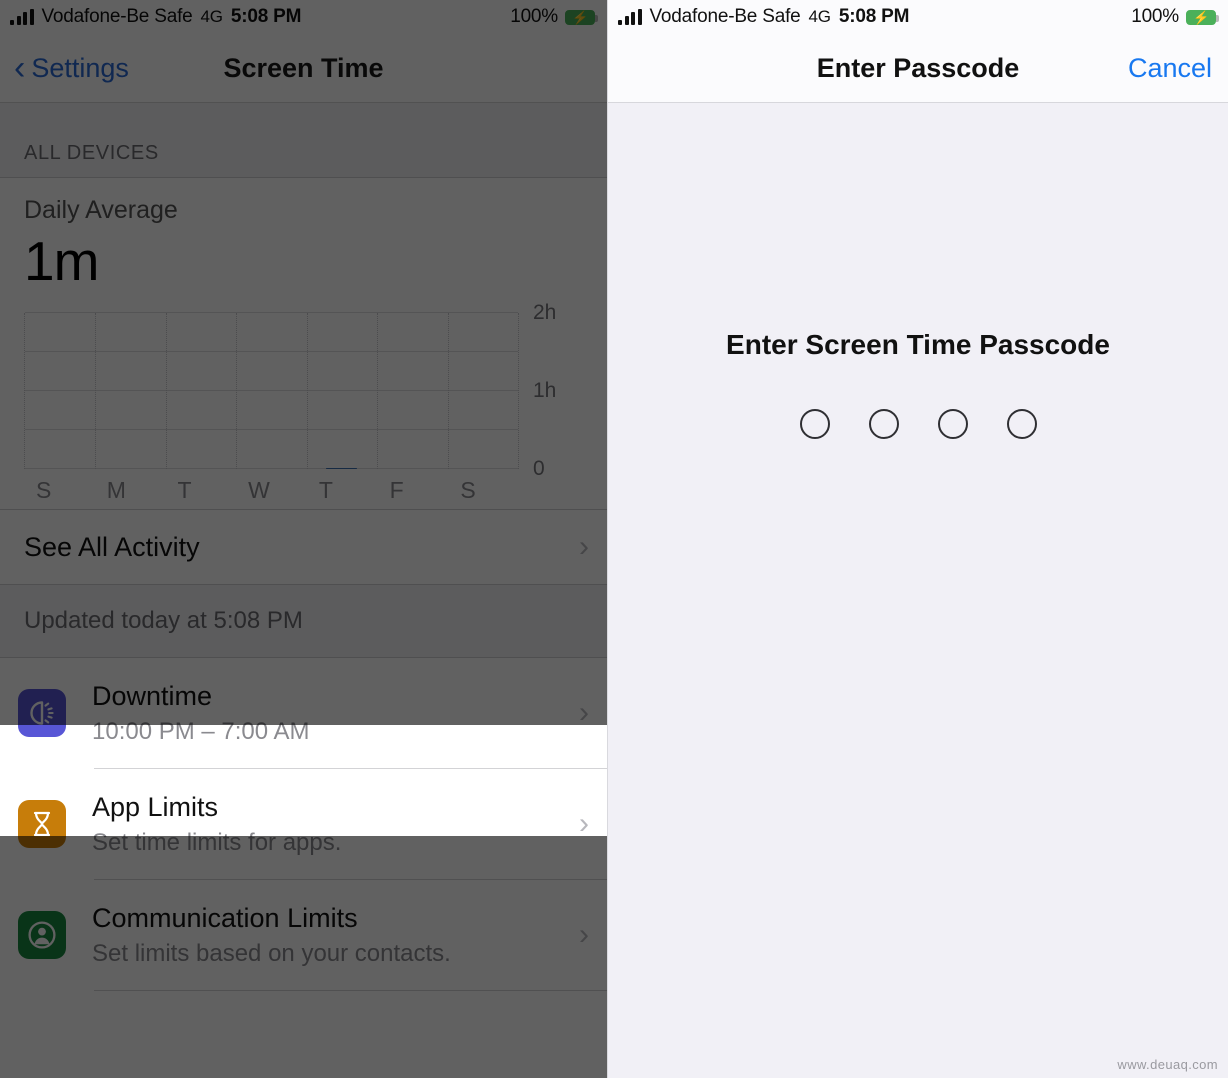  What do you see at coordinates (271, 953) in the screenshot?
I see `communication-limits-subtitle: Set limits based on your contacts.` at bounding box center [271, 953].